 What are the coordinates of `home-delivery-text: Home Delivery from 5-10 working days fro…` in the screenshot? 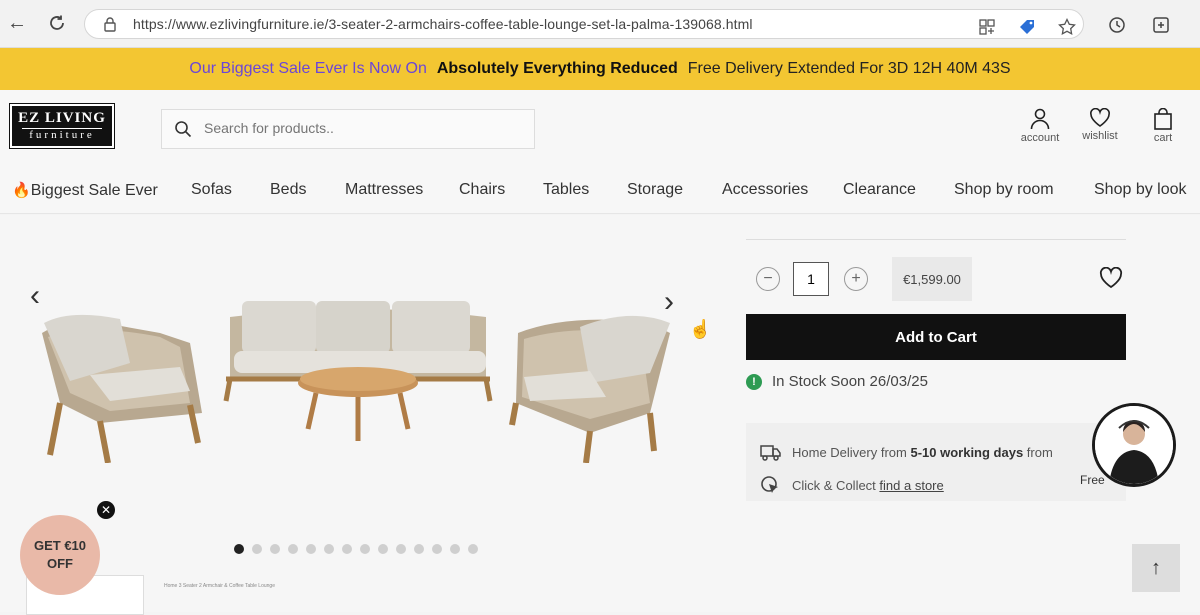 It's located at (922, 452).